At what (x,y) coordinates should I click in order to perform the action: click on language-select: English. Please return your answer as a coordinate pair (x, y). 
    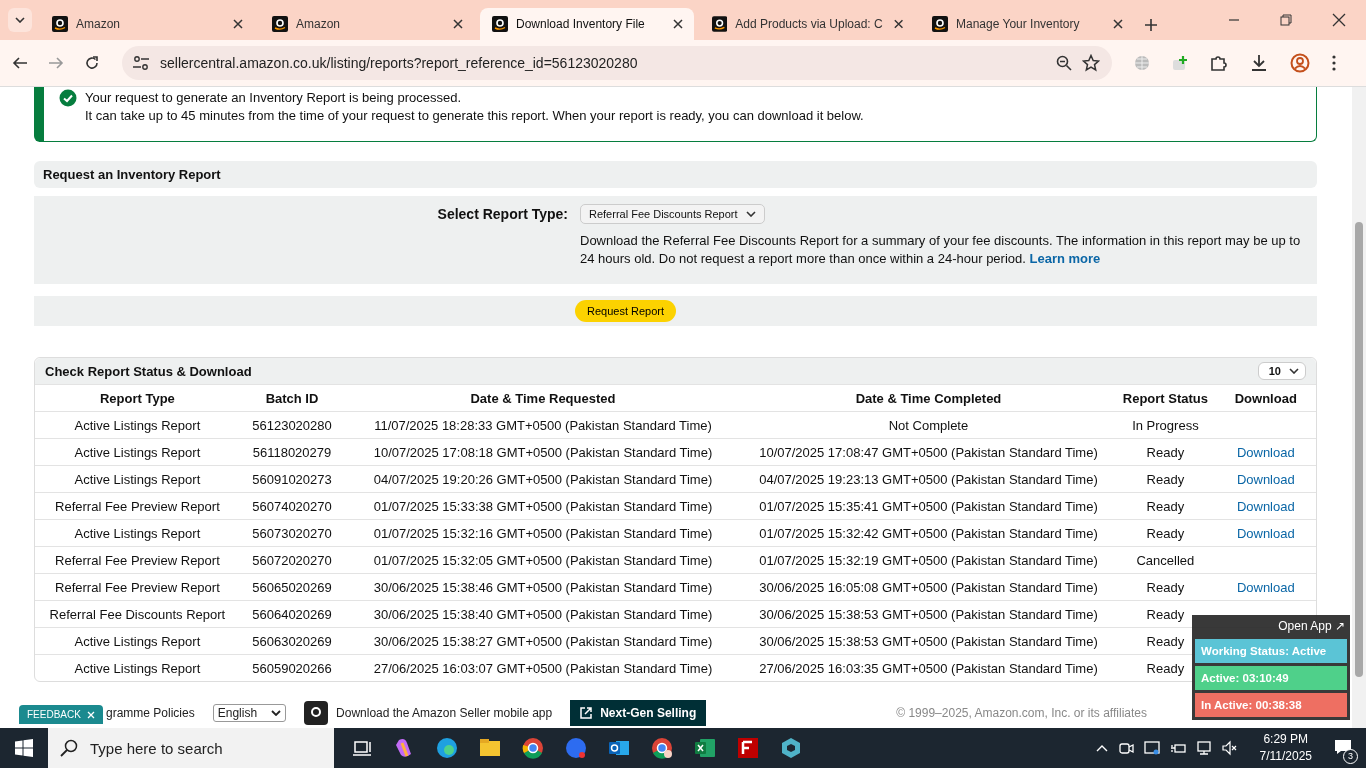
    Looking at the image, I should click on (249, 713).